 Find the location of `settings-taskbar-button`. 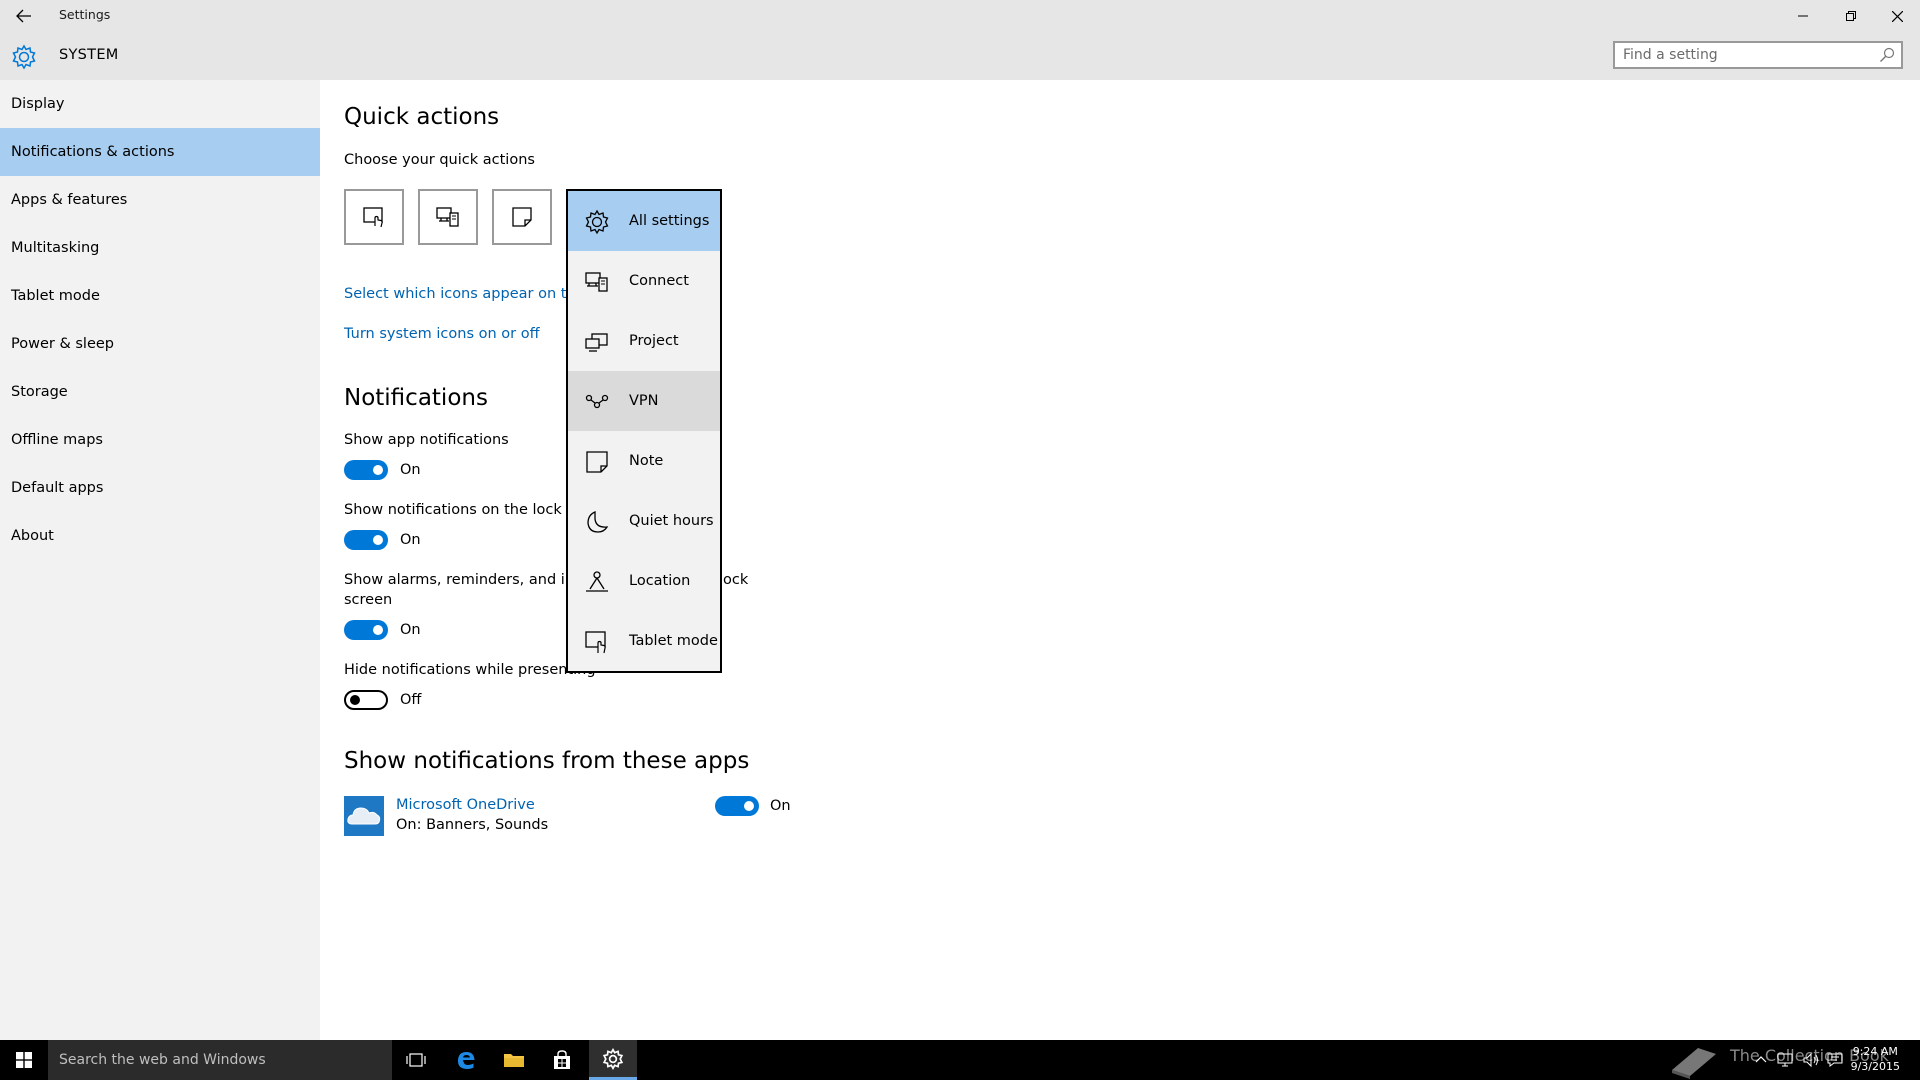

settings-taskbar-button is located at coordinates (613, 1060).